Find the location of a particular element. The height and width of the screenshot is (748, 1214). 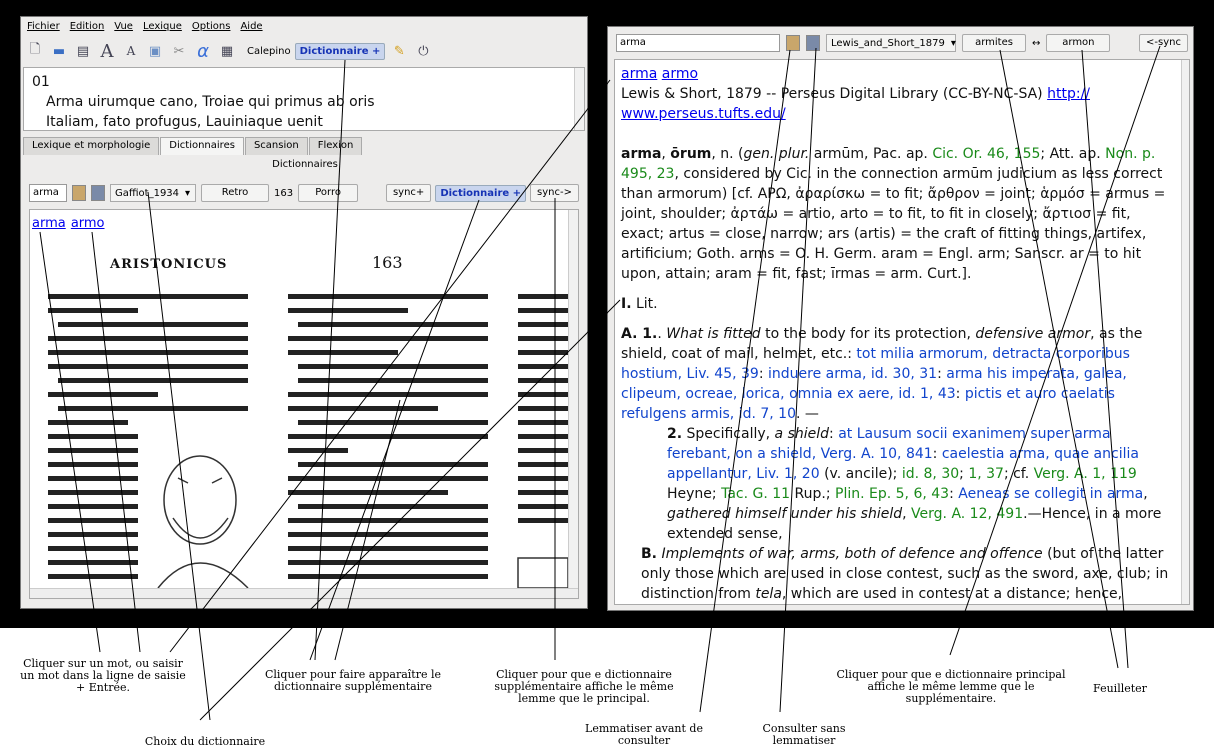

dictionary-plus-toggle: Dictionnaire + is located at coordinates (481, 193).